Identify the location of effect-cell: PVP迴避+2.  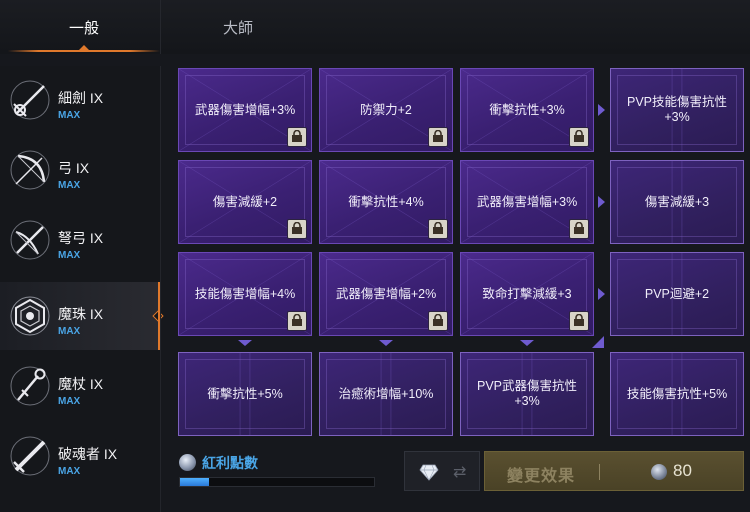
(677, 294).